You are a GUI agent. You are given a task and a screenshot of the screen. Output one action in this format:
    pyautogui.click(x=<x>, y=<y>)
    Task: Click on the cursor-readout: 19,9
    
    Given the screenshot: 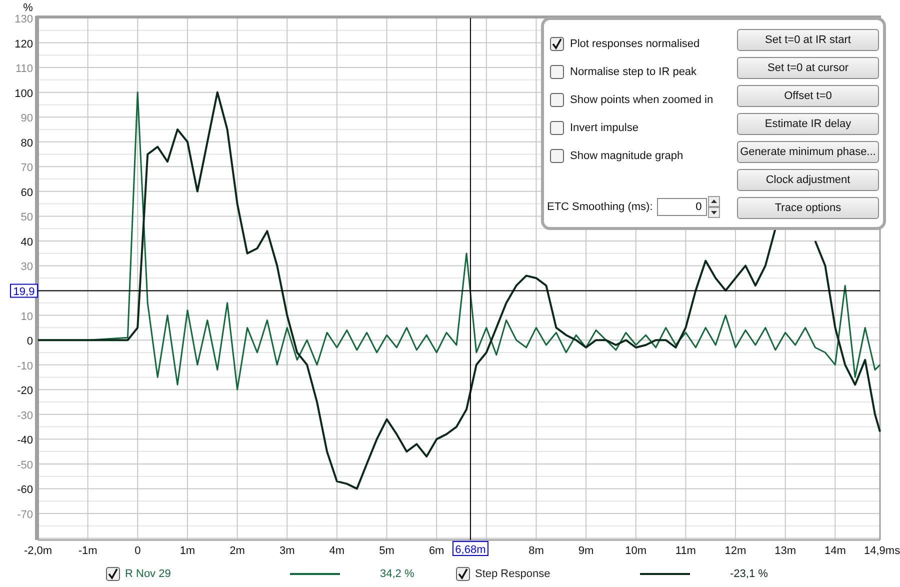 What is the action you would take?
    pyautogui.click(x=24, y=291)
    